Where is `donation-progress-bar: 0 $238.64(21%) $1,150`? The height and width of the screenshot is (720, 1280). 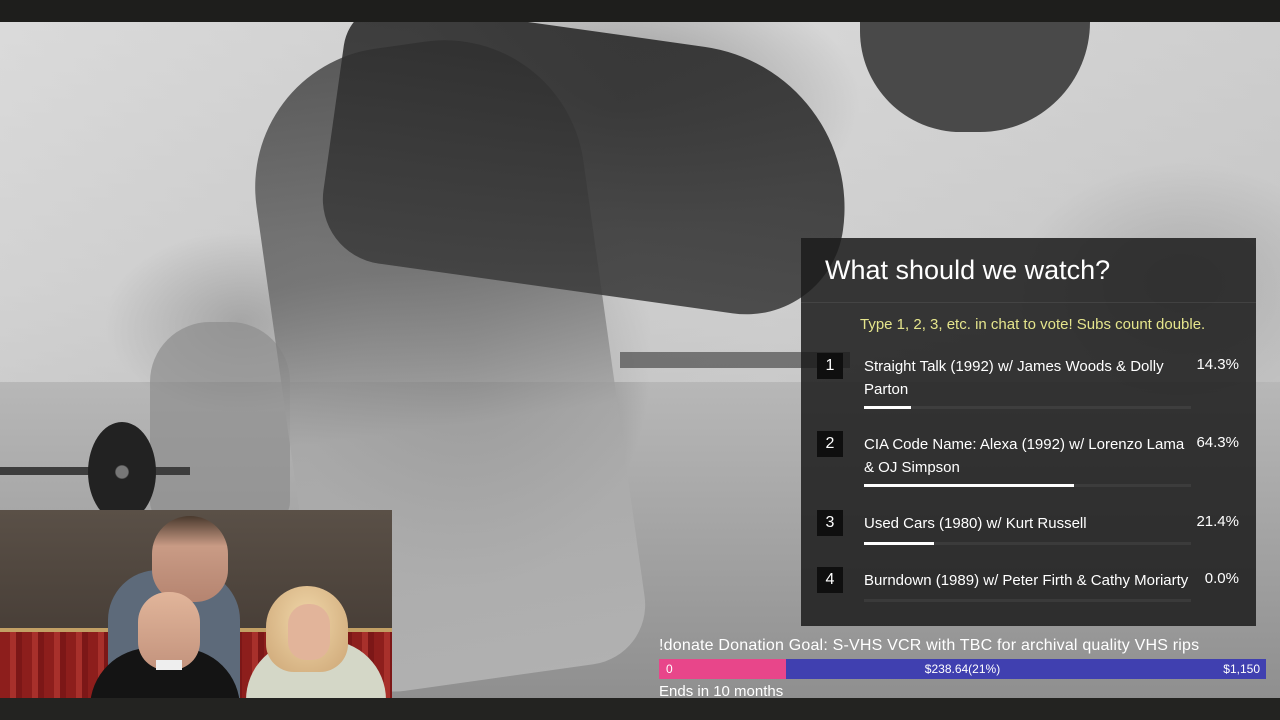 donation-progress-bar: 0 $238.64(21%) $1,150 is located at coordinates (962, 669).